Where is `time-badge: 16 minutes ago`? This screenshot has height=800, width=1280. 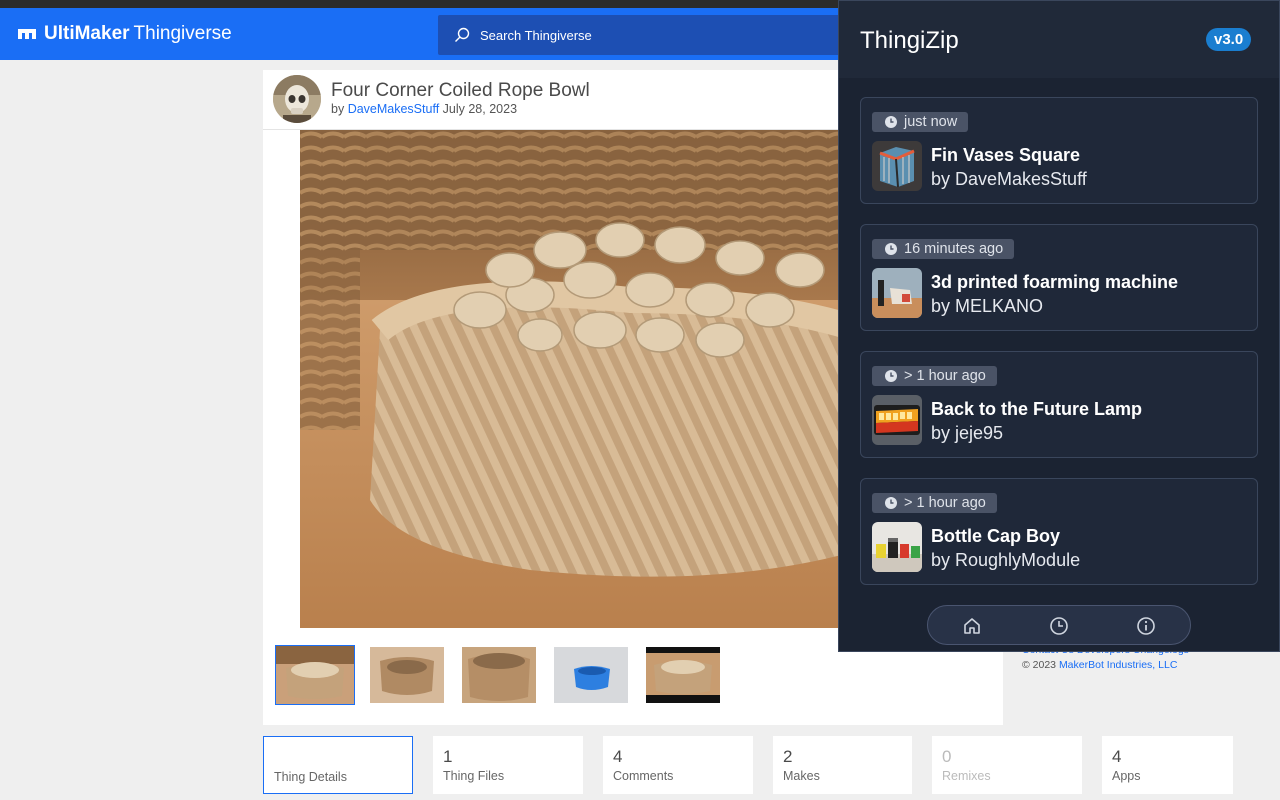 time-badge: 16 minutes ago is located at coordinates (943, 249).